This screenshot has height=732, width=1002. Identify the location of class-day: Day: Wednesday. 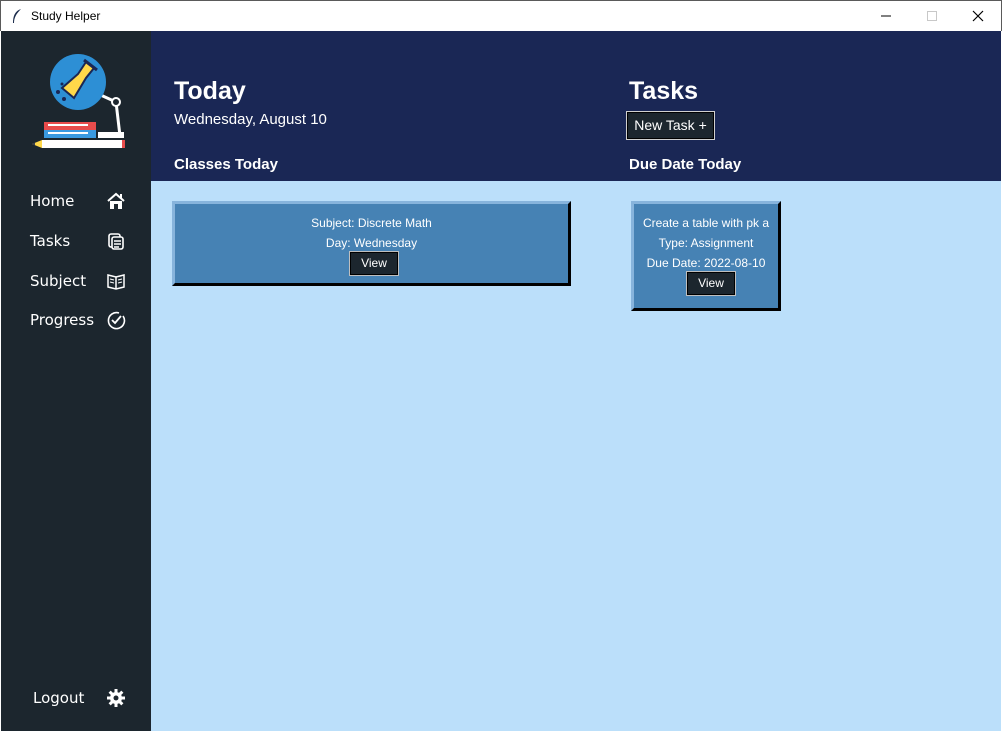
(371, 243).